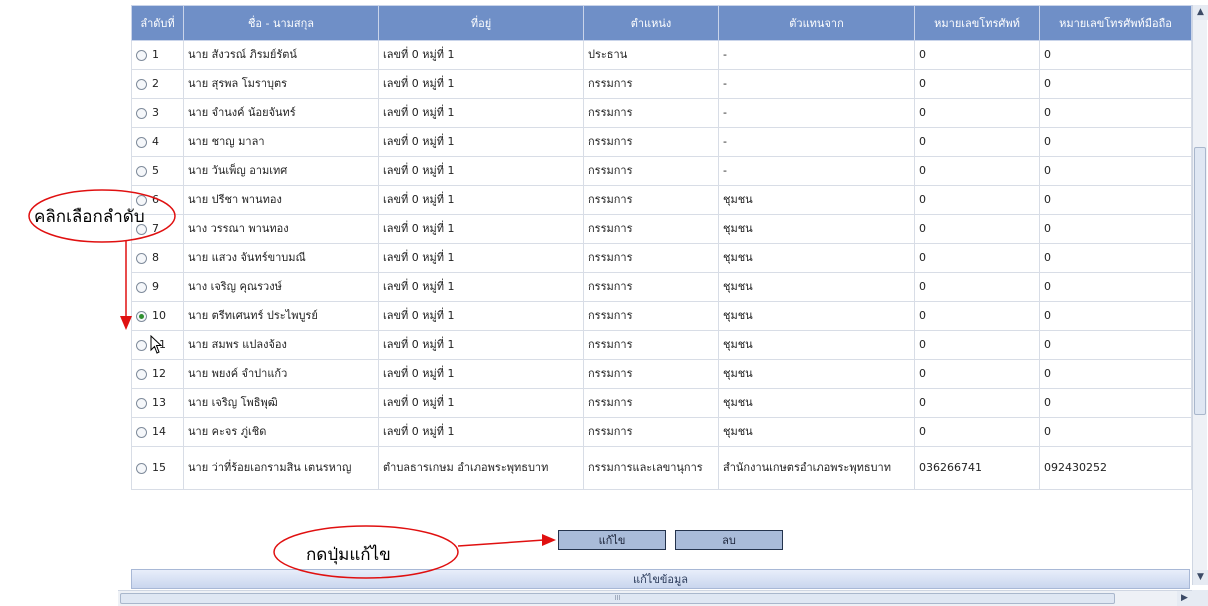 The width and height of the screenshot is (1208, 606). Describe the element at coordinates (281, 200) in the screenshot. I see `cell-name: นาย ปรีชา พานทอง` at that location.